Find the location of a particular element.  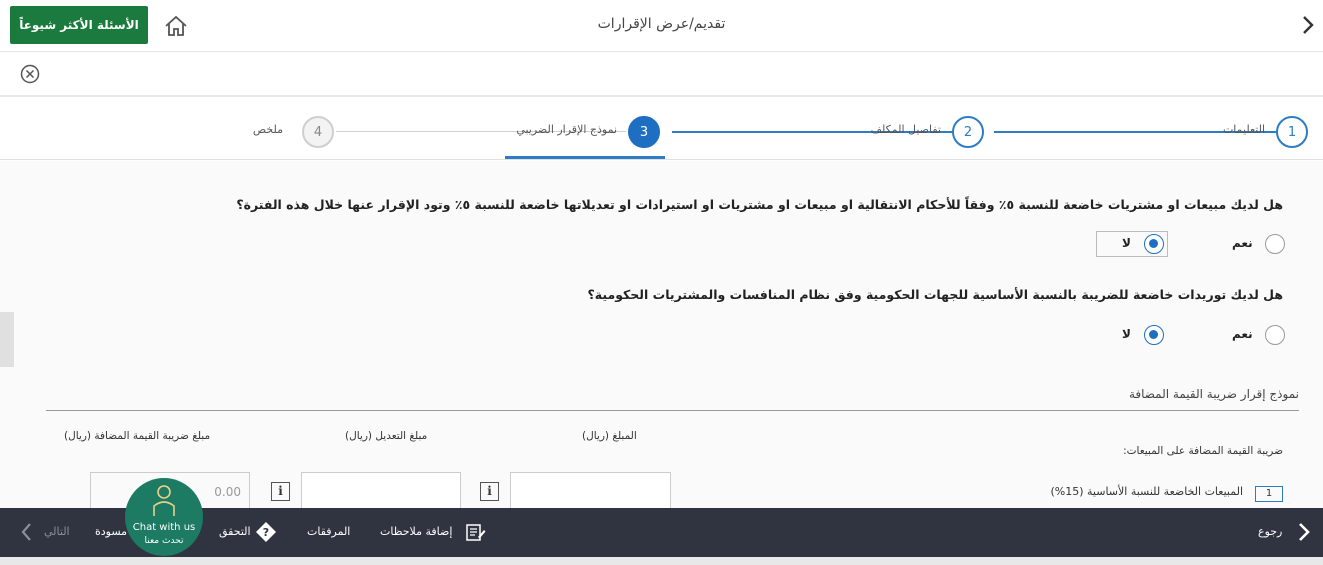

help-verify-icon: ? is located at coordinates (266, 532).